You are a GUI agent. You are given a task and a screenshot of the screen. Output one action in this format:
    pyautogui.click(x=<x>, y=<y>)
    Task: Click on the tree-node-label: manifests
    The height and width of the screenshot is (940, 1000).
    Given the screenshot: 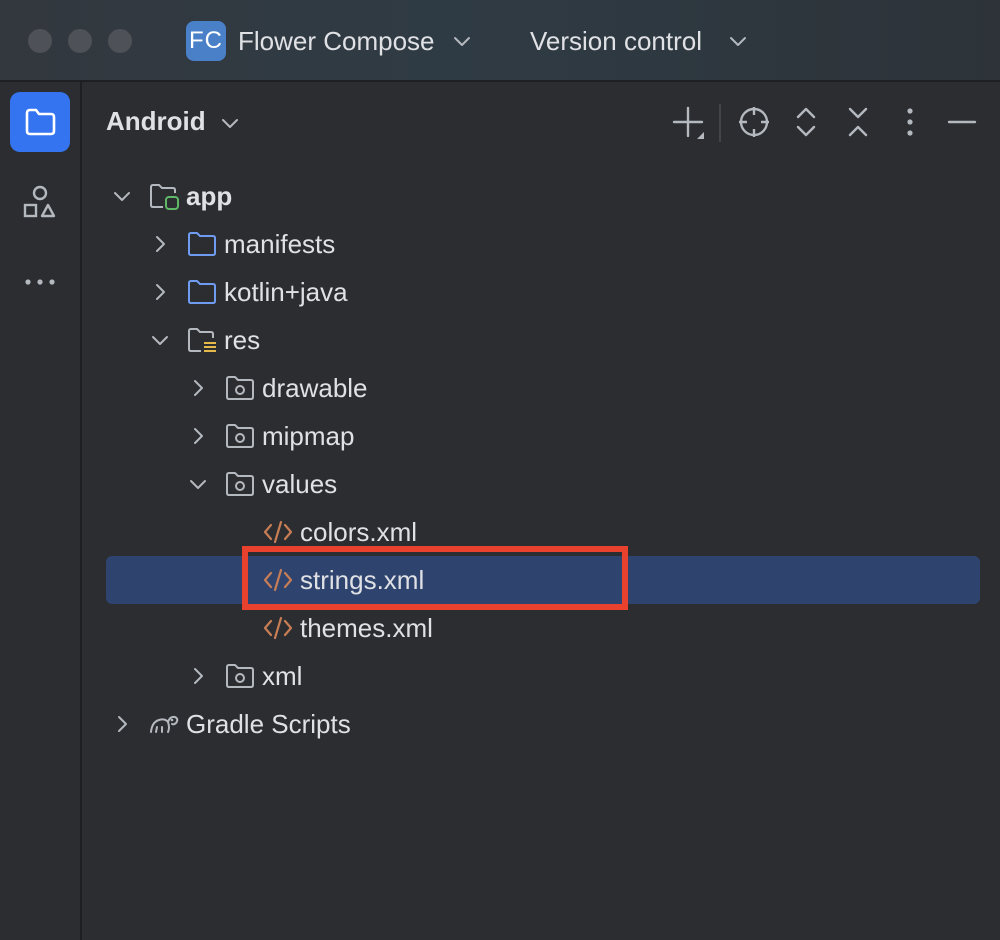 What is the action you would take?
    pyautogui.click(x=280, y=244)
    